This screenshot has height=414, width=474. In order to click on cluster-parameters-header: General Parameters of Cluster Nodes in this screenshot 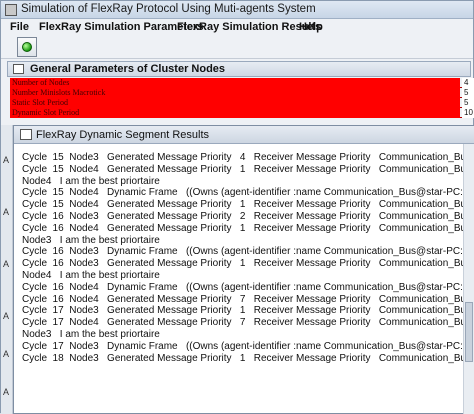, I will do `click(239, 69)`.